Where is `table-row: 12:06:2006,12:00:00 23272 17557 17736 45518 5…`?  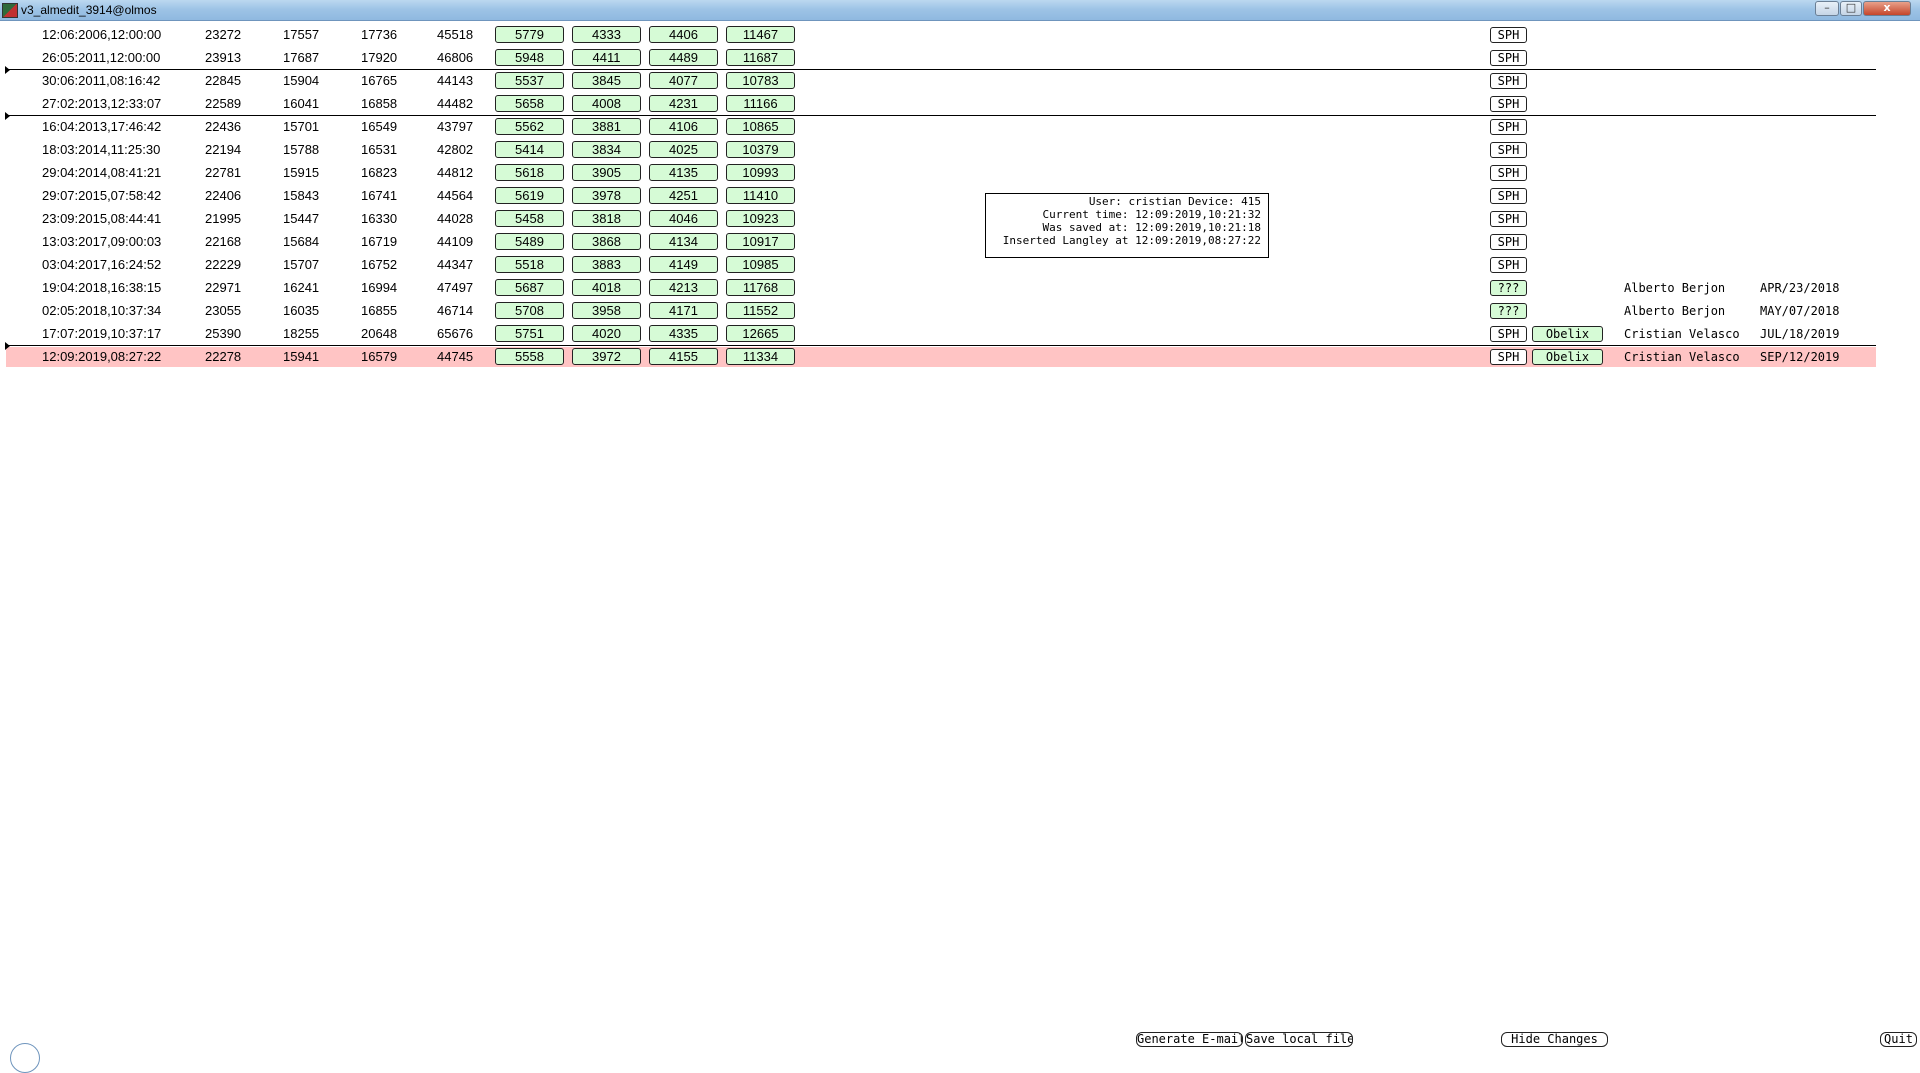 table-row: 12:06:2006,12:00:00 23272 17557 17736 45518 5… is located at coordinates (960, 36).